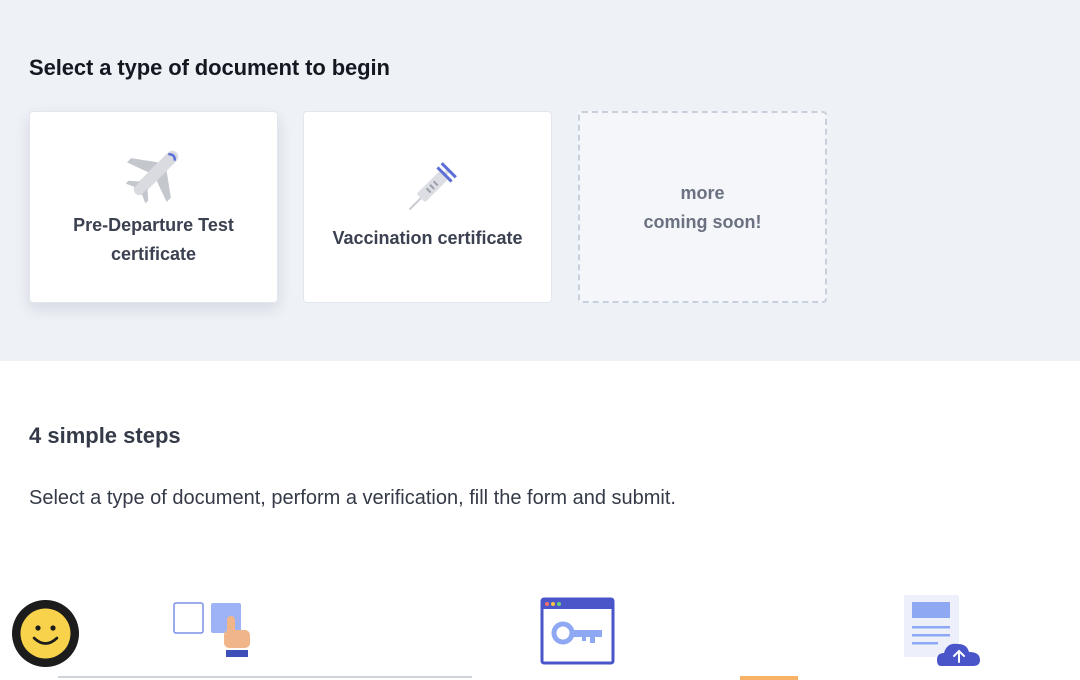 The width and height of the screenshot is (1080, 680). I want to click on section-title: Select a type of document to begin, so click(209, 67).